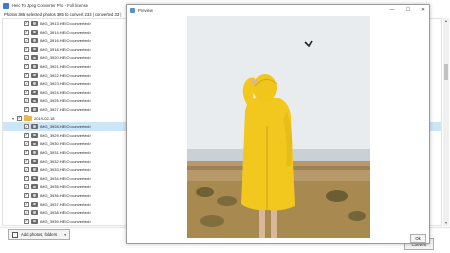 The height and width of the screenshot is (253, 450). What do you see at coordinates (13, 118) in the screenshot?
I see `expand-toggle-icon: ▾` at bounding box center [13, 118].